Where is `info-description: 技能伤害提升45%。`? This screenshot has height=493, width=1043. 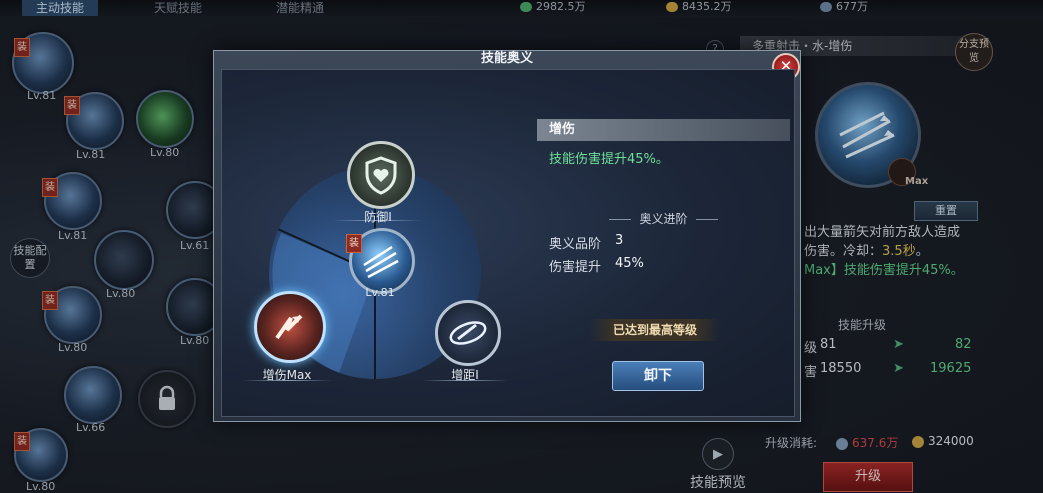 info-description: 技能伤害提升45%。 is located at coordinates (609, 159).